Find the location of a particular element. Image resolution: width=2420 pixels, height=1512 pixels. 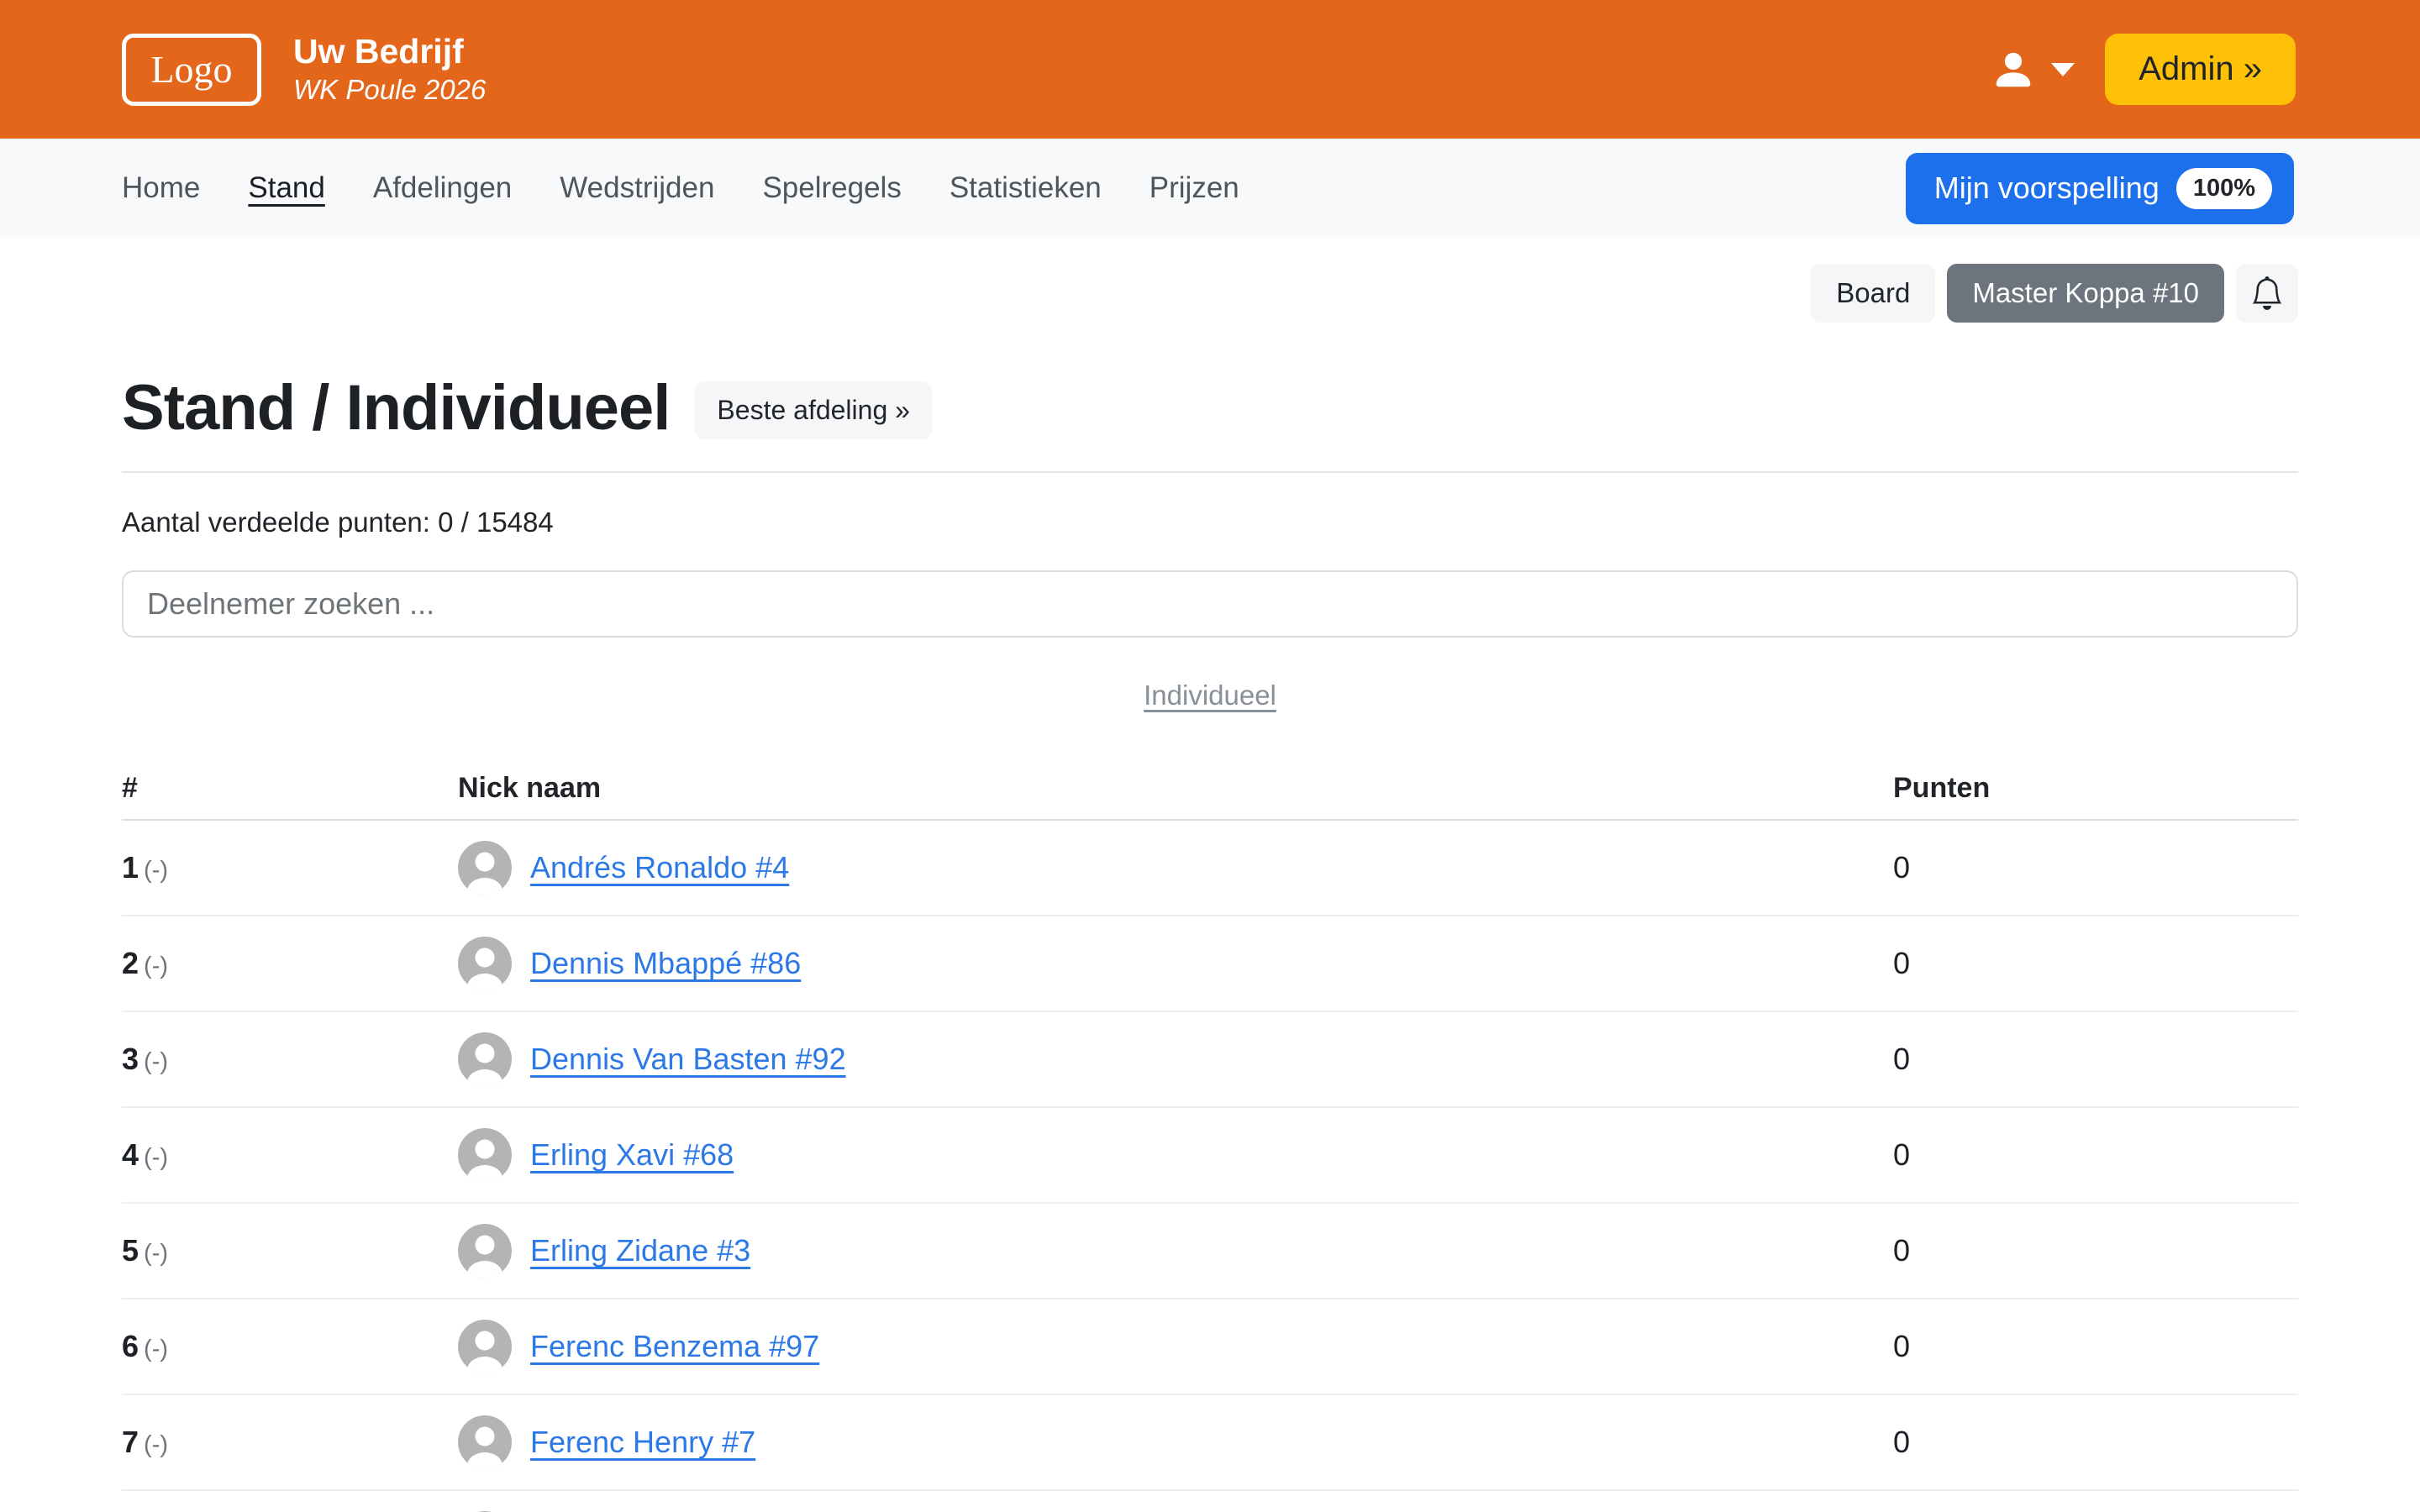

person-icon is located at coordinates (2013, 69).